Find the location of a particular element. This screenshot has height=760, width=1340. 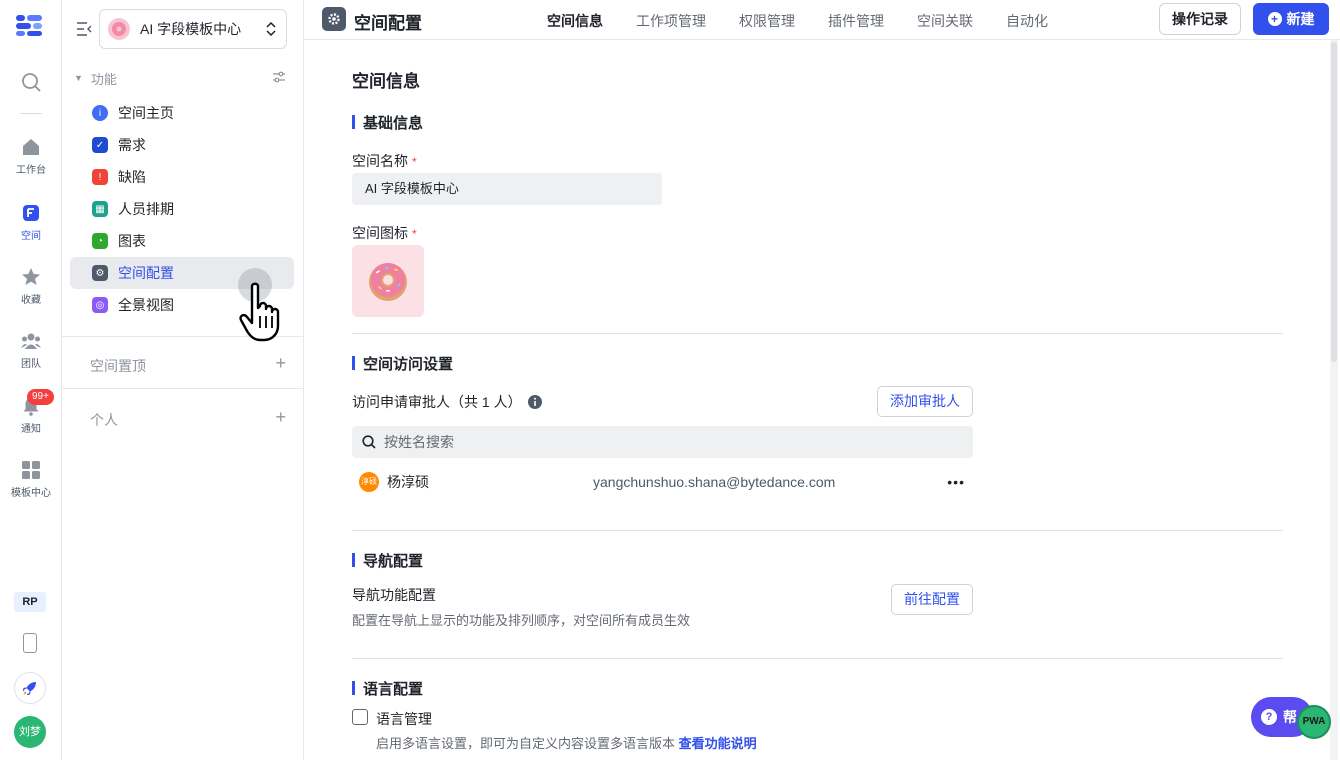

nav-config-heading: 导航配置 is located at coordinates (387, 560).